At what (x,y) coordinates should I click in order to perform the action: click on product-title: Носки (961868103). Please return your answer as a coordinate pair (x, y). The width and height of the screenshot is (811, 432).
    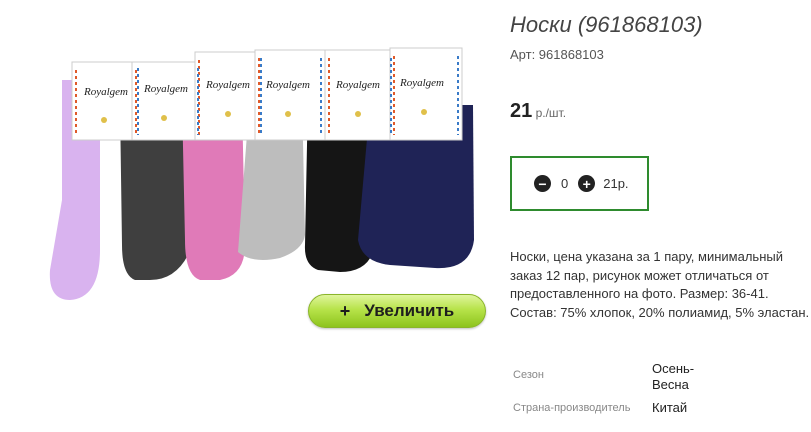
    Looking at the image, I should click on (606, 24).